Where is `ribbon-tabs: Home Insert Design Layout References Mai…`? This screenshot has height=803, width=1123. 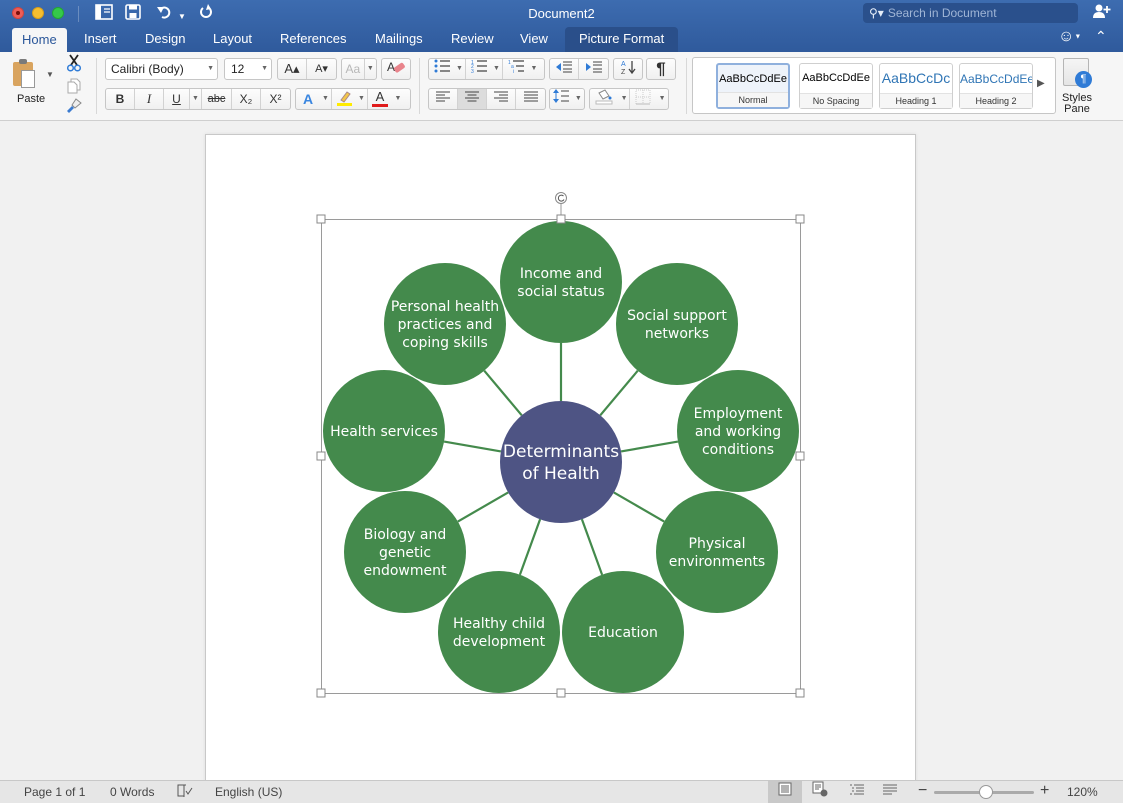 ribbon-tabs: Home Insert Design Layout References Mai… is located at coordinates (561, 39).